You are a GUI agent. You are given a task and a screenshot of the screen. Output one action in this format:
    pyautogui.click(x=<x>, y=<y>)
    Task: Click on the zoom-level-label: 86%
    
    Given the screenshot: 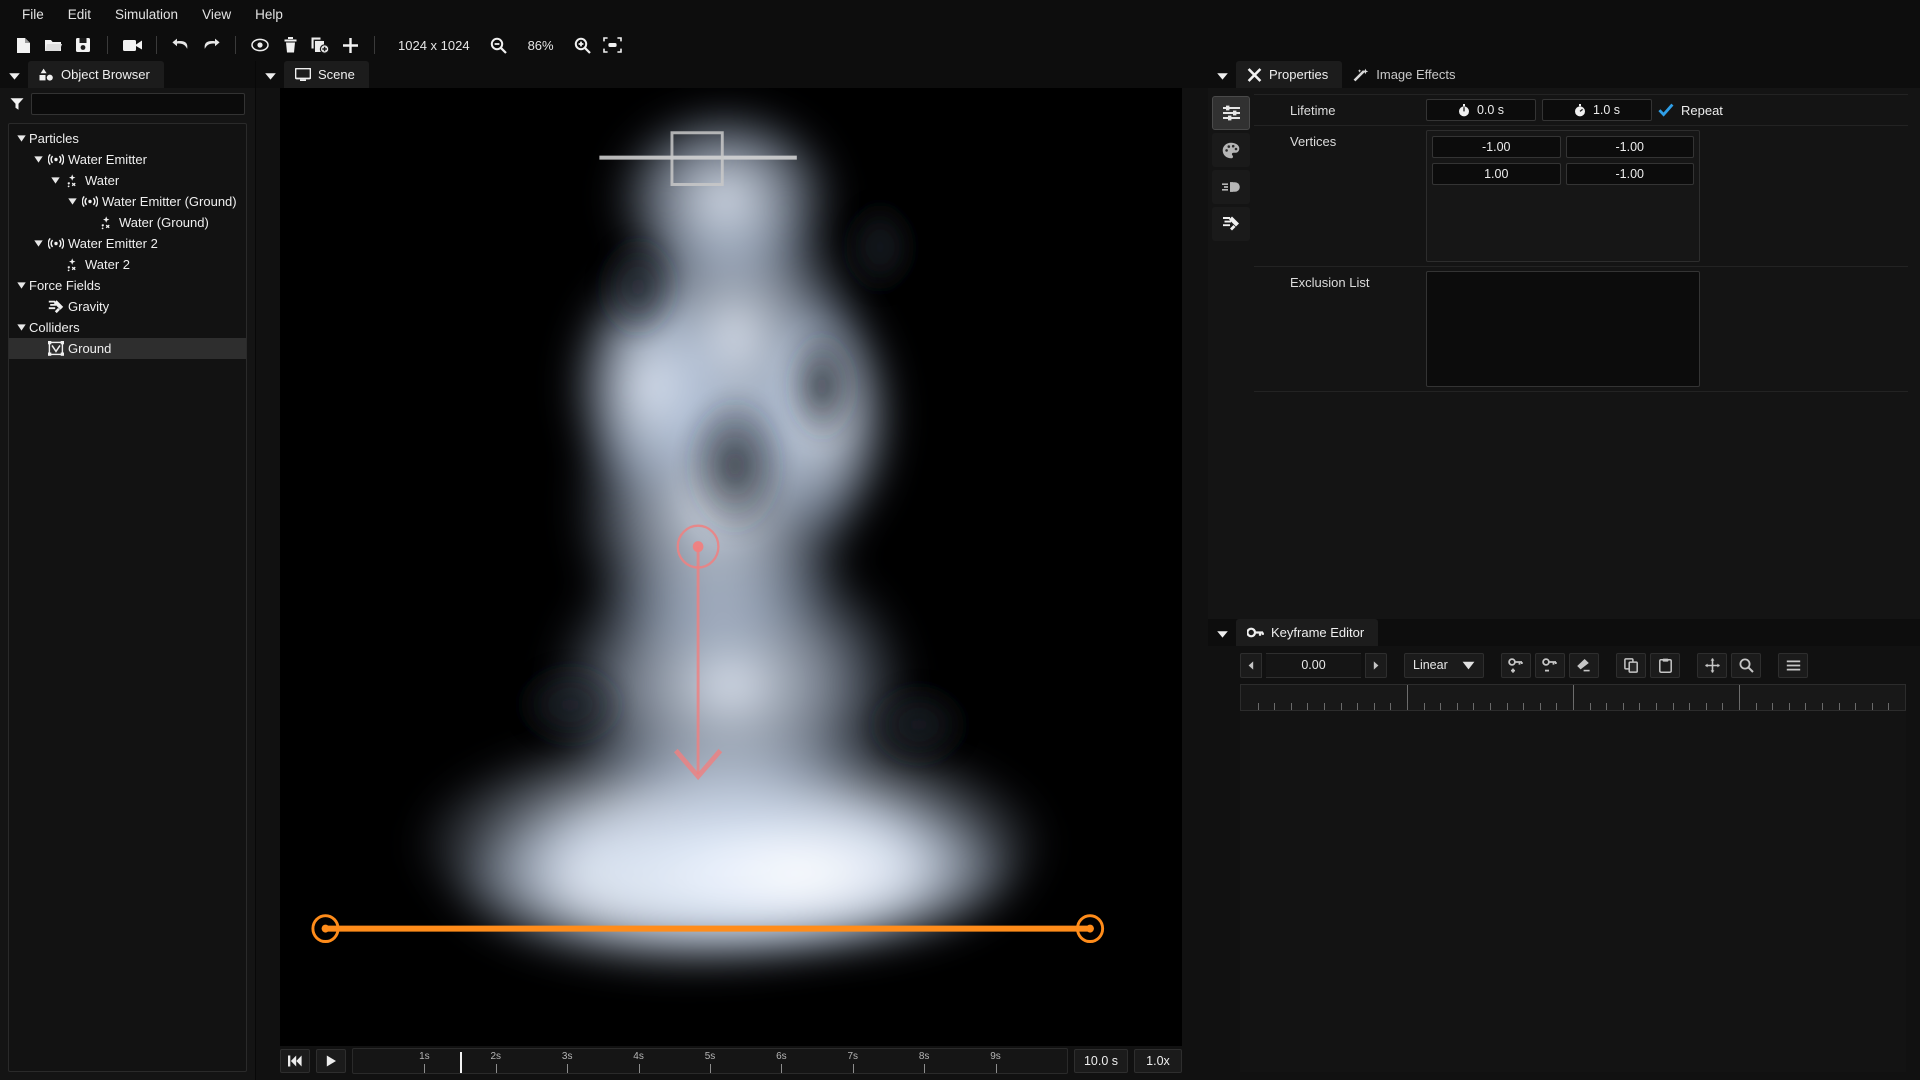 What is the action you would take?
    pyautogui.click(x=541, y=45)
    